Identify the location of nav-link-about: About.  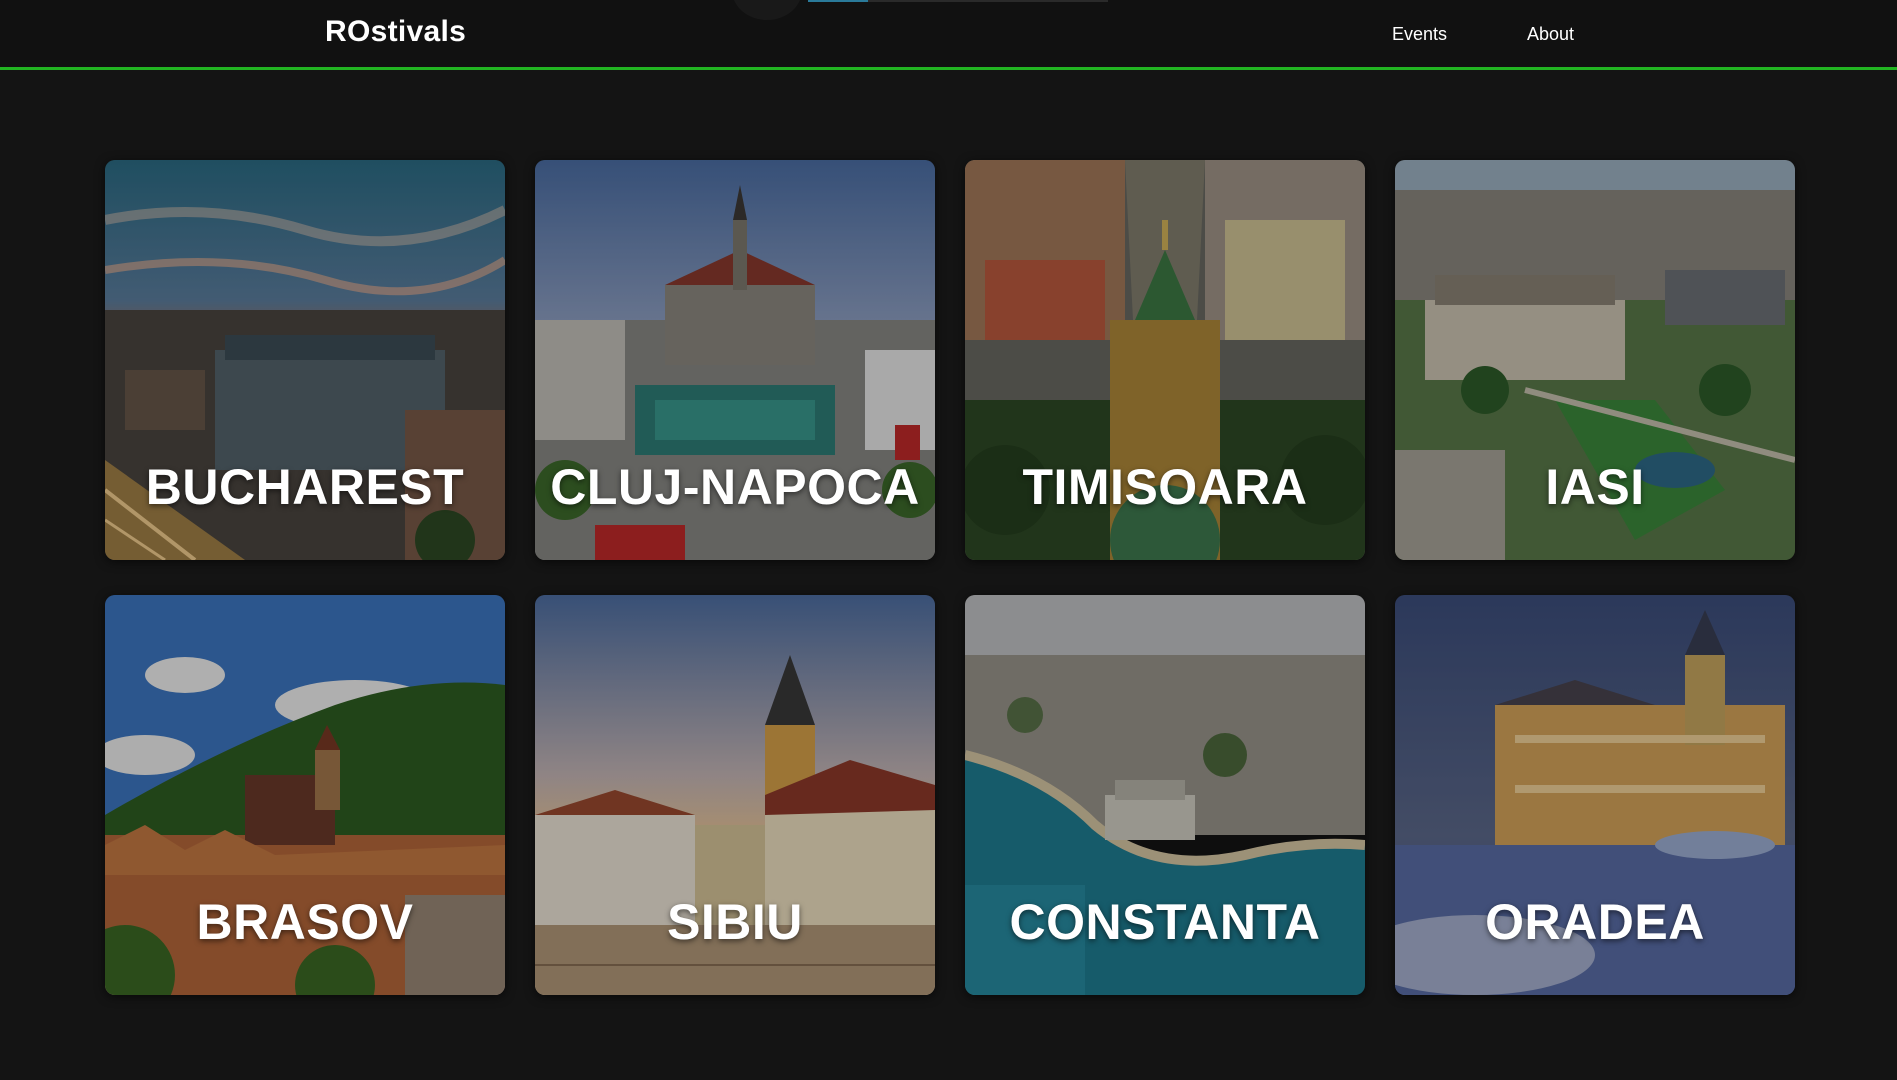
(1550, 34).